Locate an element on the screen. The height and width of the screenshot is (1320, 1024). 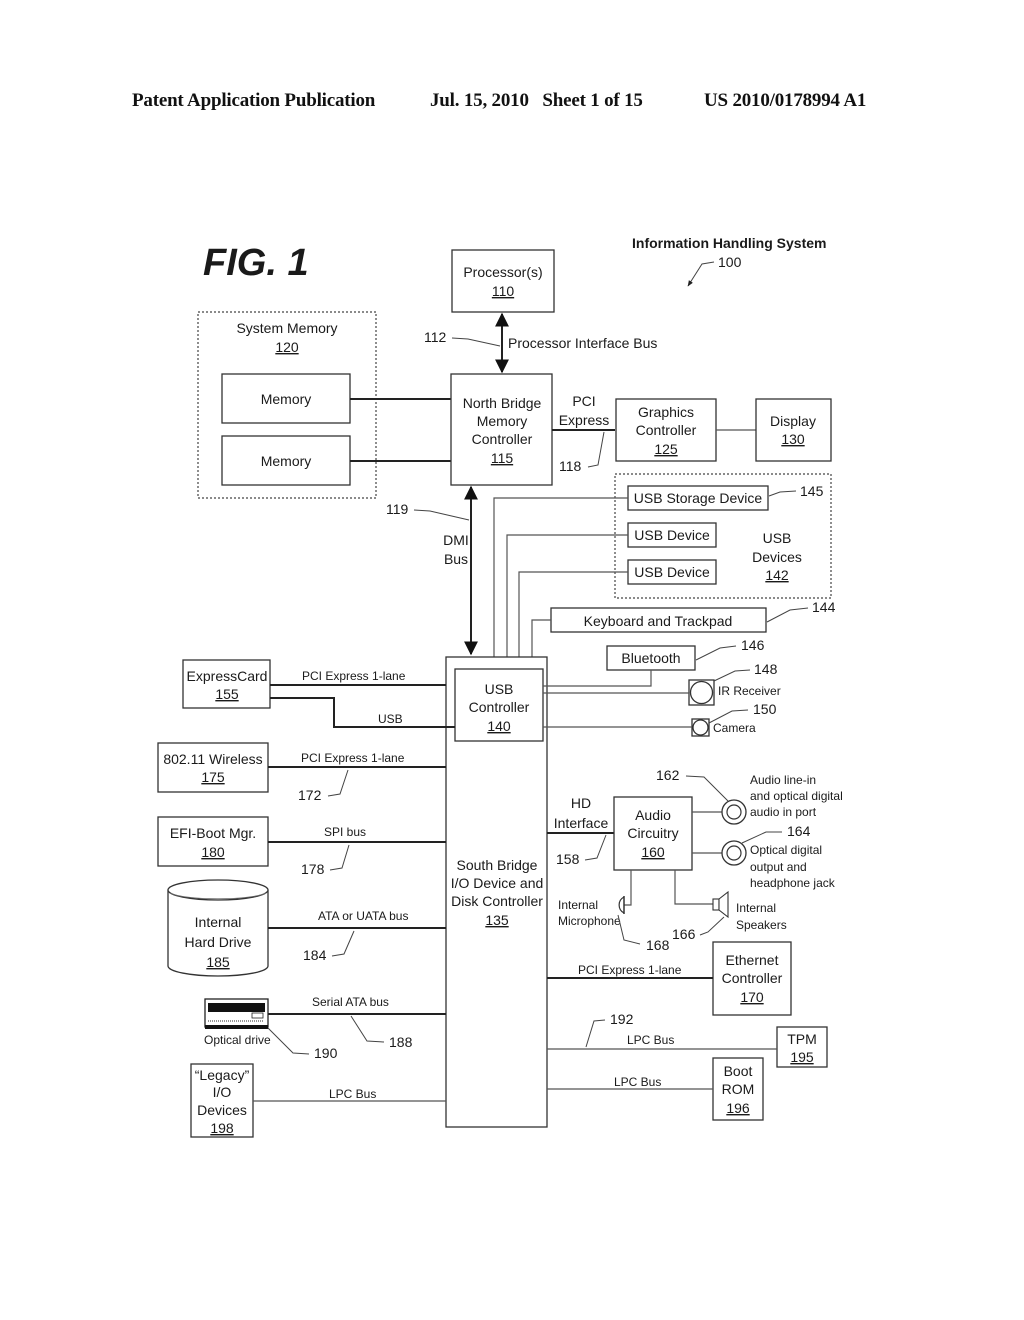
hd-interface-label-1: HD is located at coordinates (581, 803).